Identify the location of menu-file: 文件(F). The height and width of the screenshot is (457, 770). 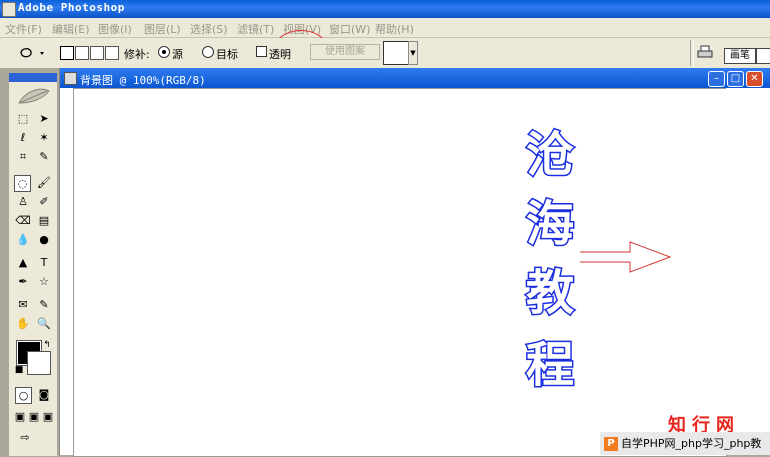
(23, 29).